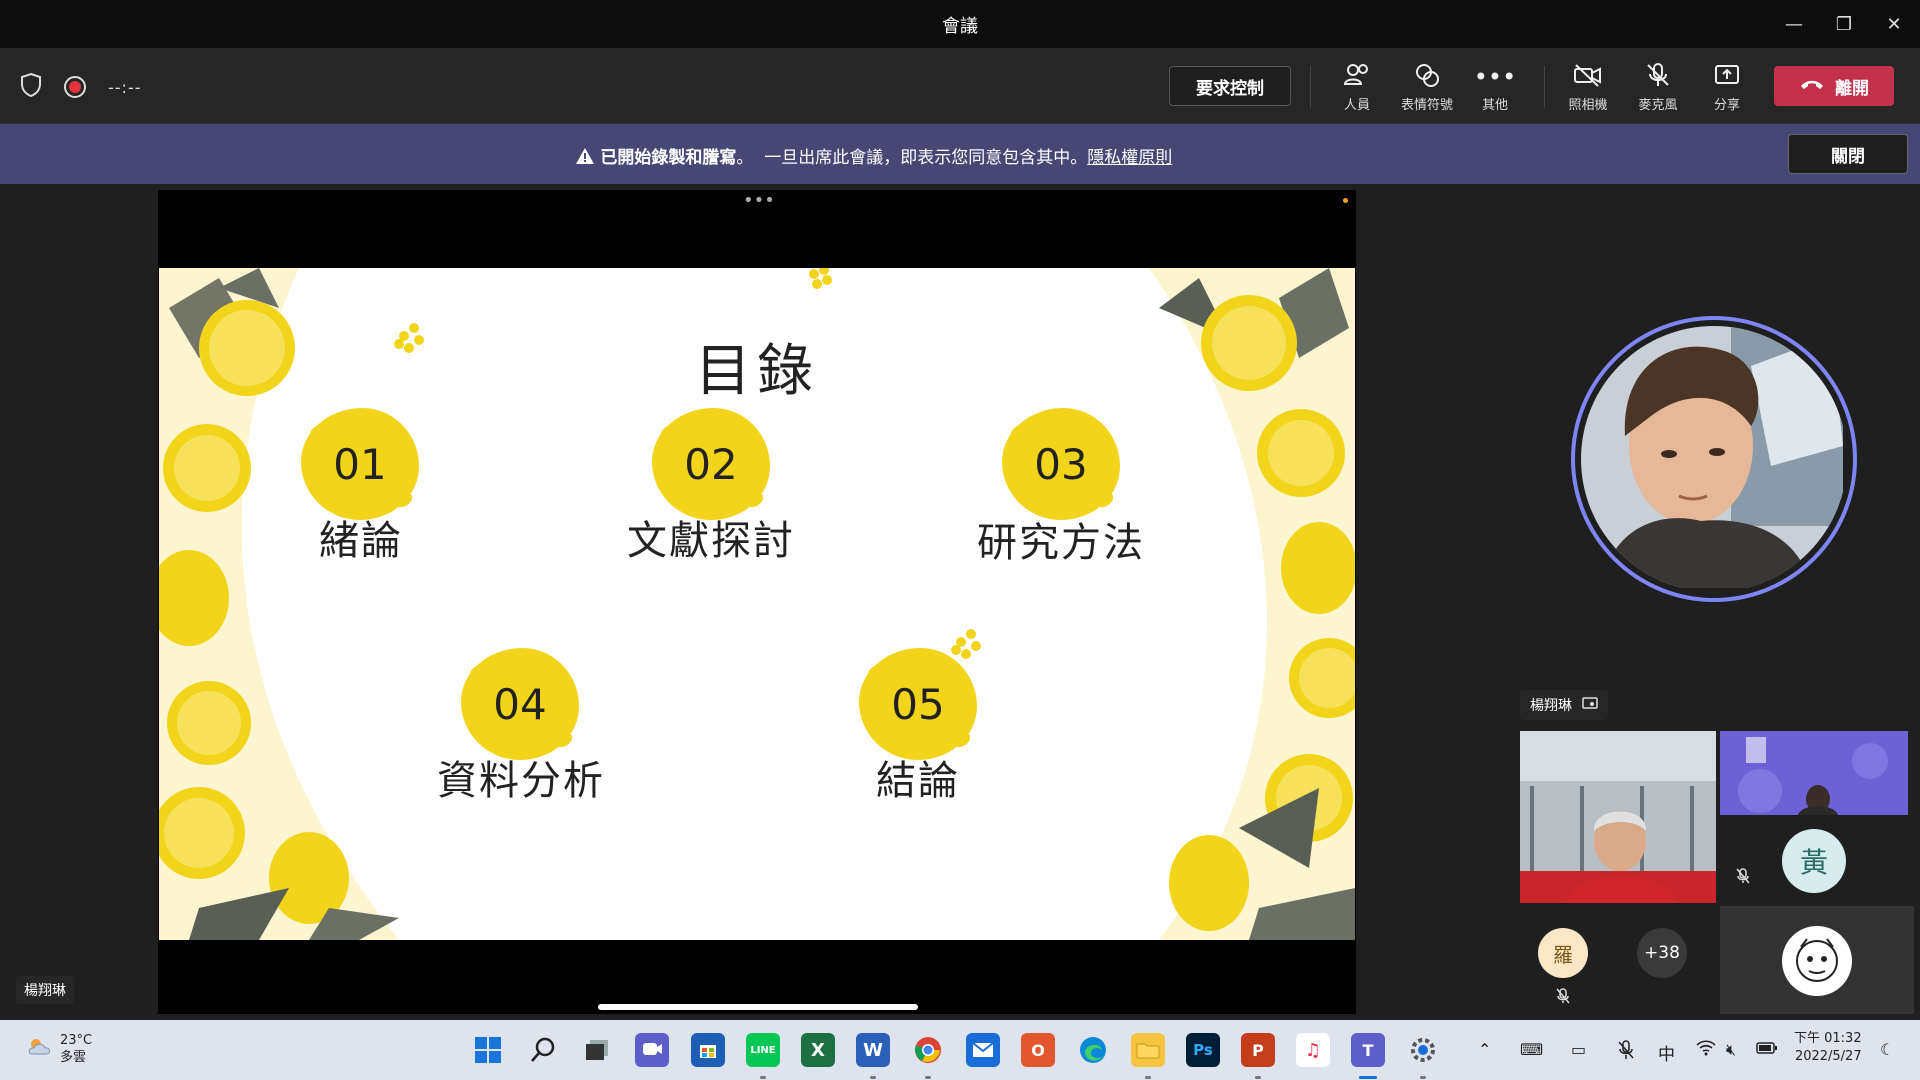  Describe the element at coordinates (1357, 77) in the screenshot. I see `people-icon` at that location.